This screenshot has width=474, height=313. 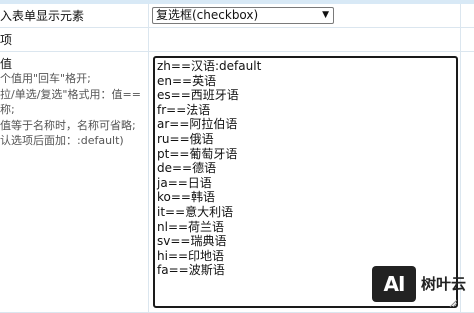 I want to click on watermark-logo: AI, so click(x=394, y=284).